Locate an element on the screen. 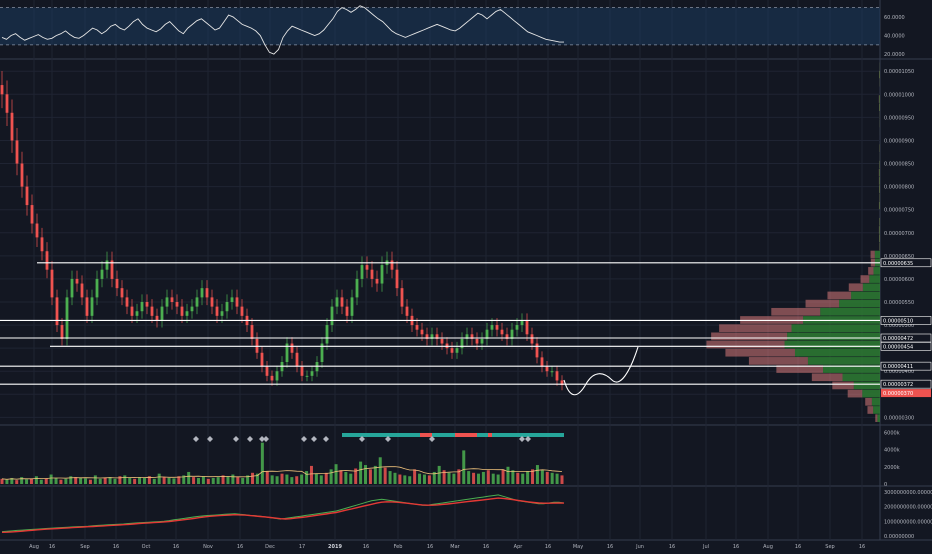 This screenshot has width=932, height=554. price-tick-label: 0.00000300 is located at coordinates (899, 418).